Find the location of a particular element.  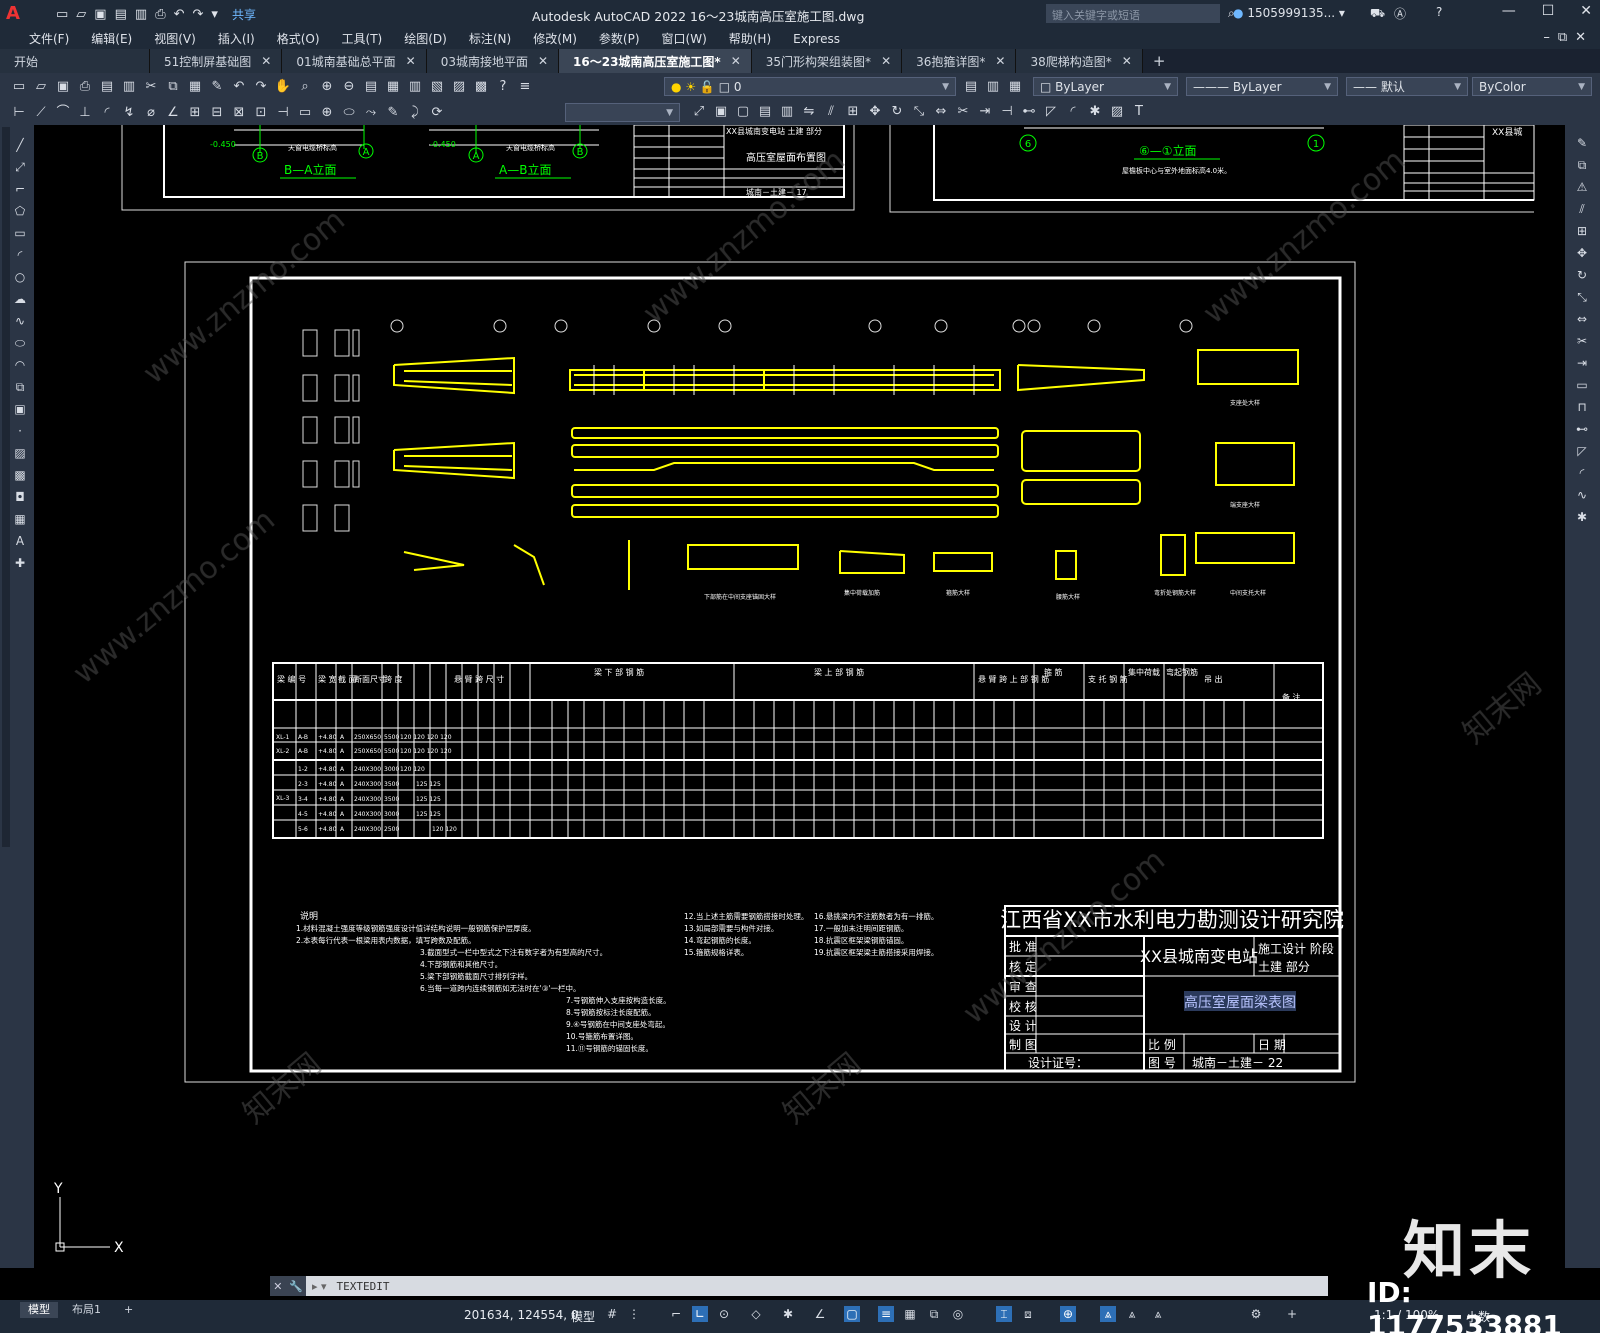

make-current-icon: ▤ is located at coordinates (971, 87).